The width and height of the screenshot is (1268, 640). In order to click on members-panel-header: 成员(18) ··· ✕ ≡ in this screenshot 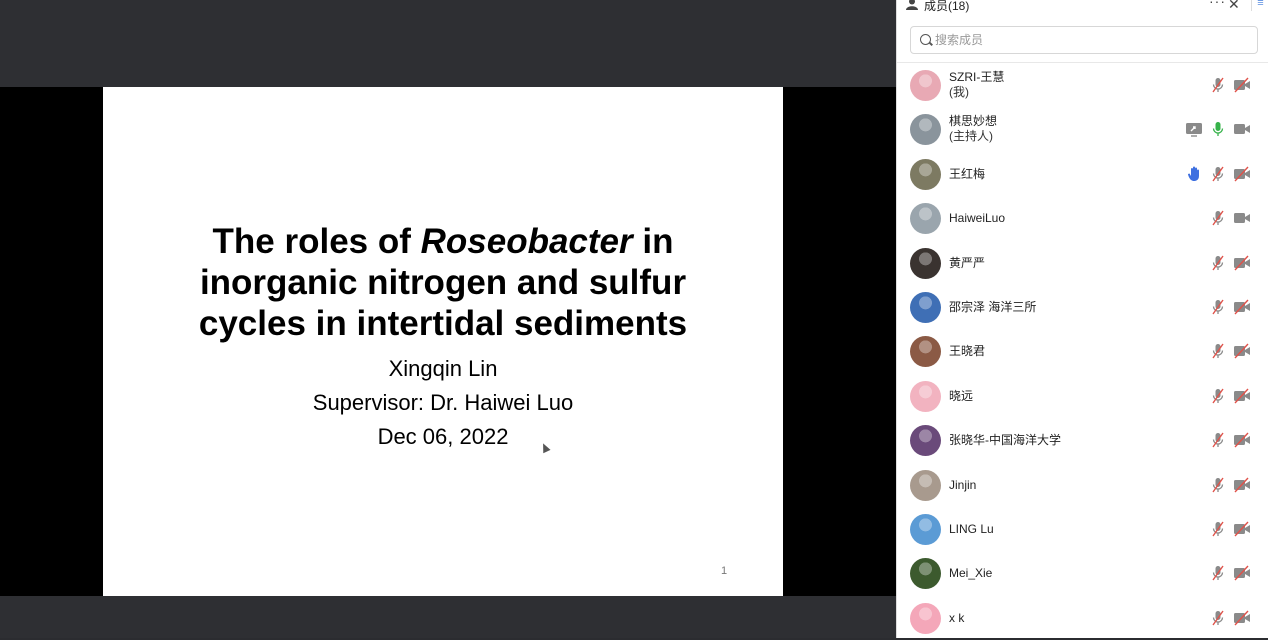, I will do `click(1082, 7)`.